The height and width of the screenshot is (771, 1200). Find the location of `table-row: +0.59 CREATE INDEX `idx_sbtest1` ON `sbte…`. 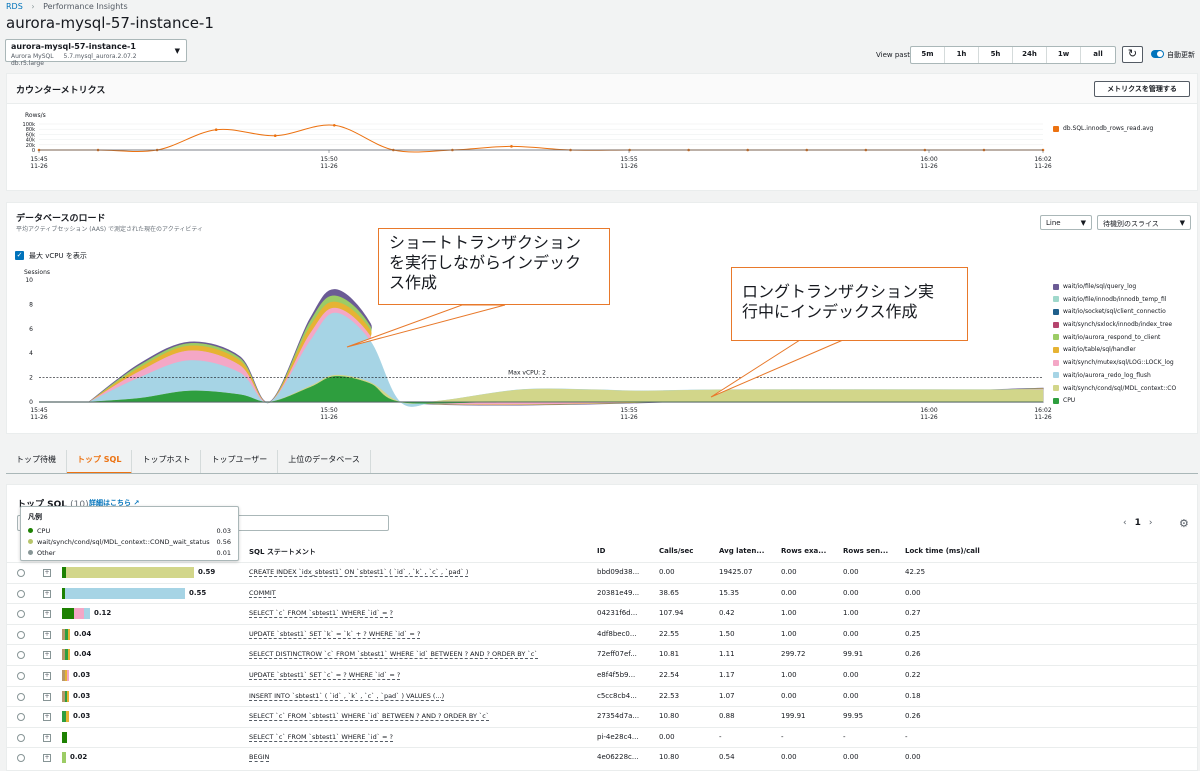

table-row: +0.59 CREATE INDEX `idx_sbtest1` ON `sbte… is located at coordinates (602, 572).